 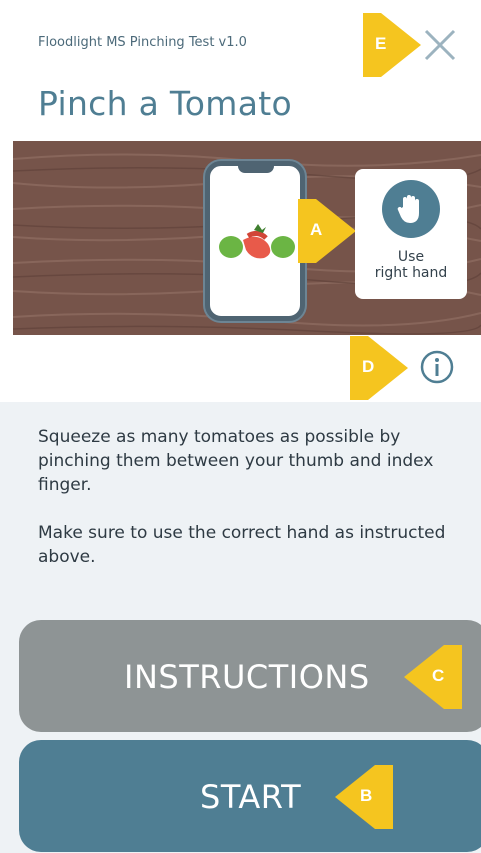 I want to click on hand-badge, so click(x=411, y=209).